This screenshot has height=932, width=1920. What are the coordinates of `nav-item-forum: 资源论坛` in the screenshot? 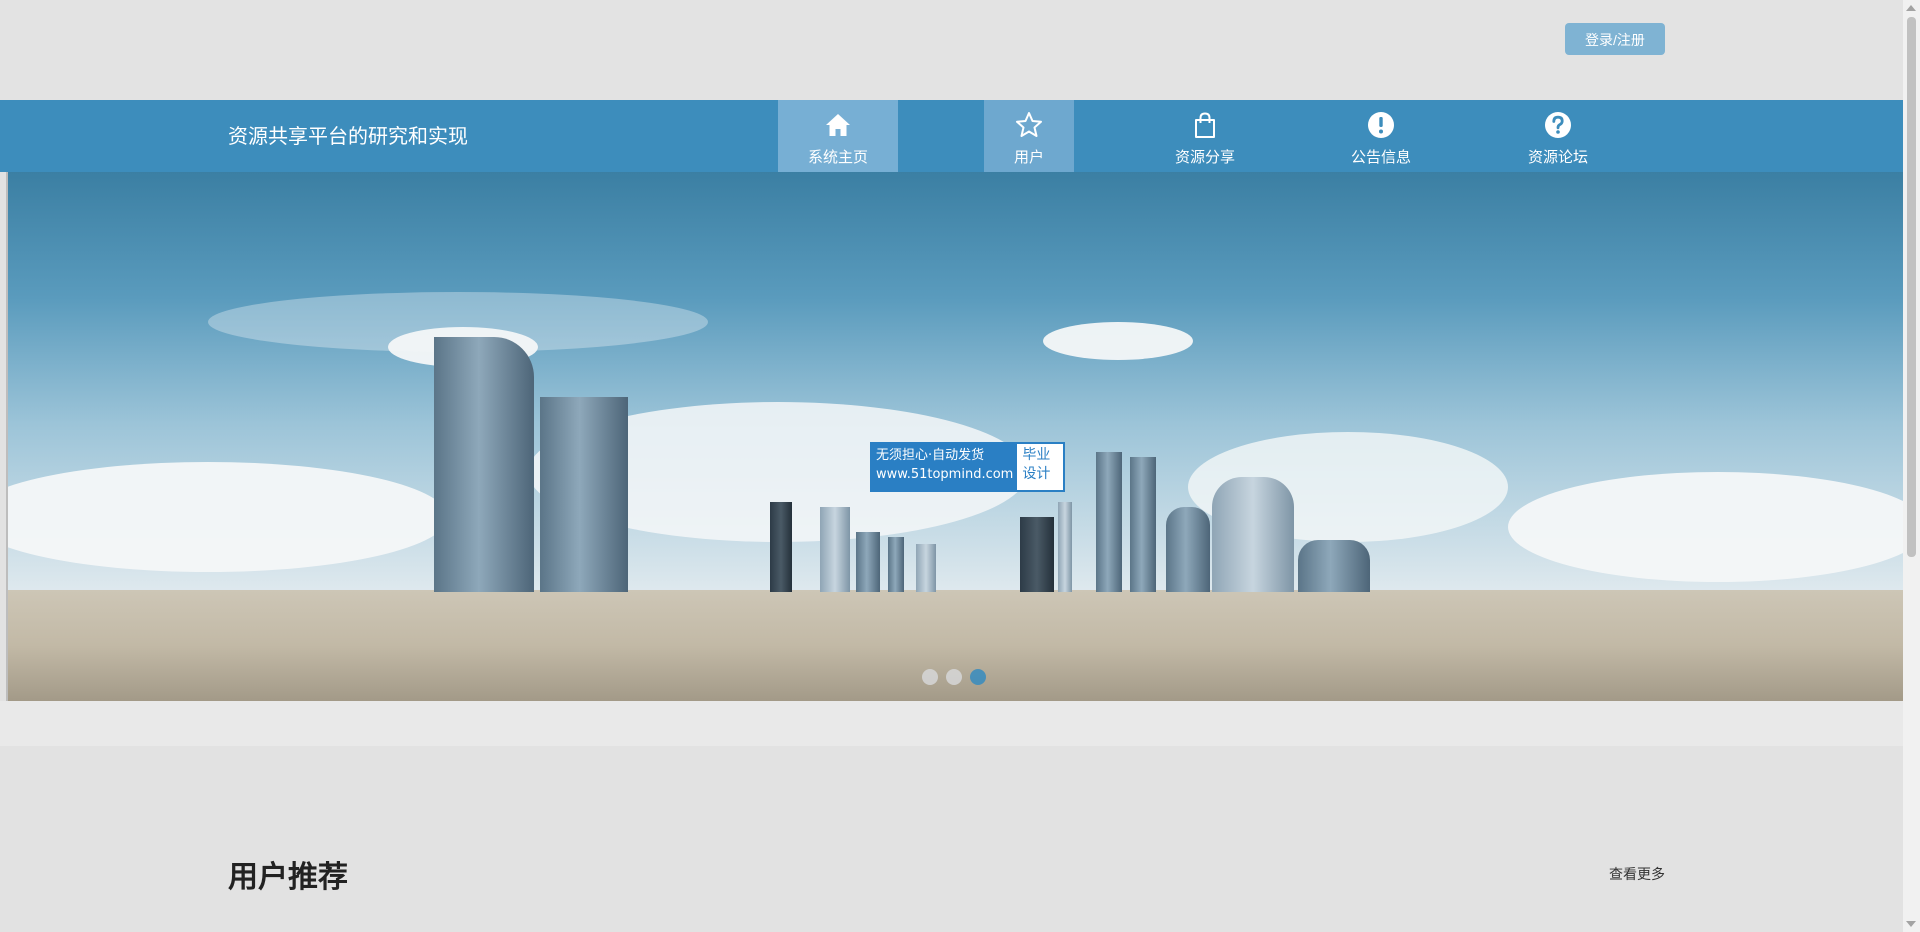 It's located at (1558, 136).